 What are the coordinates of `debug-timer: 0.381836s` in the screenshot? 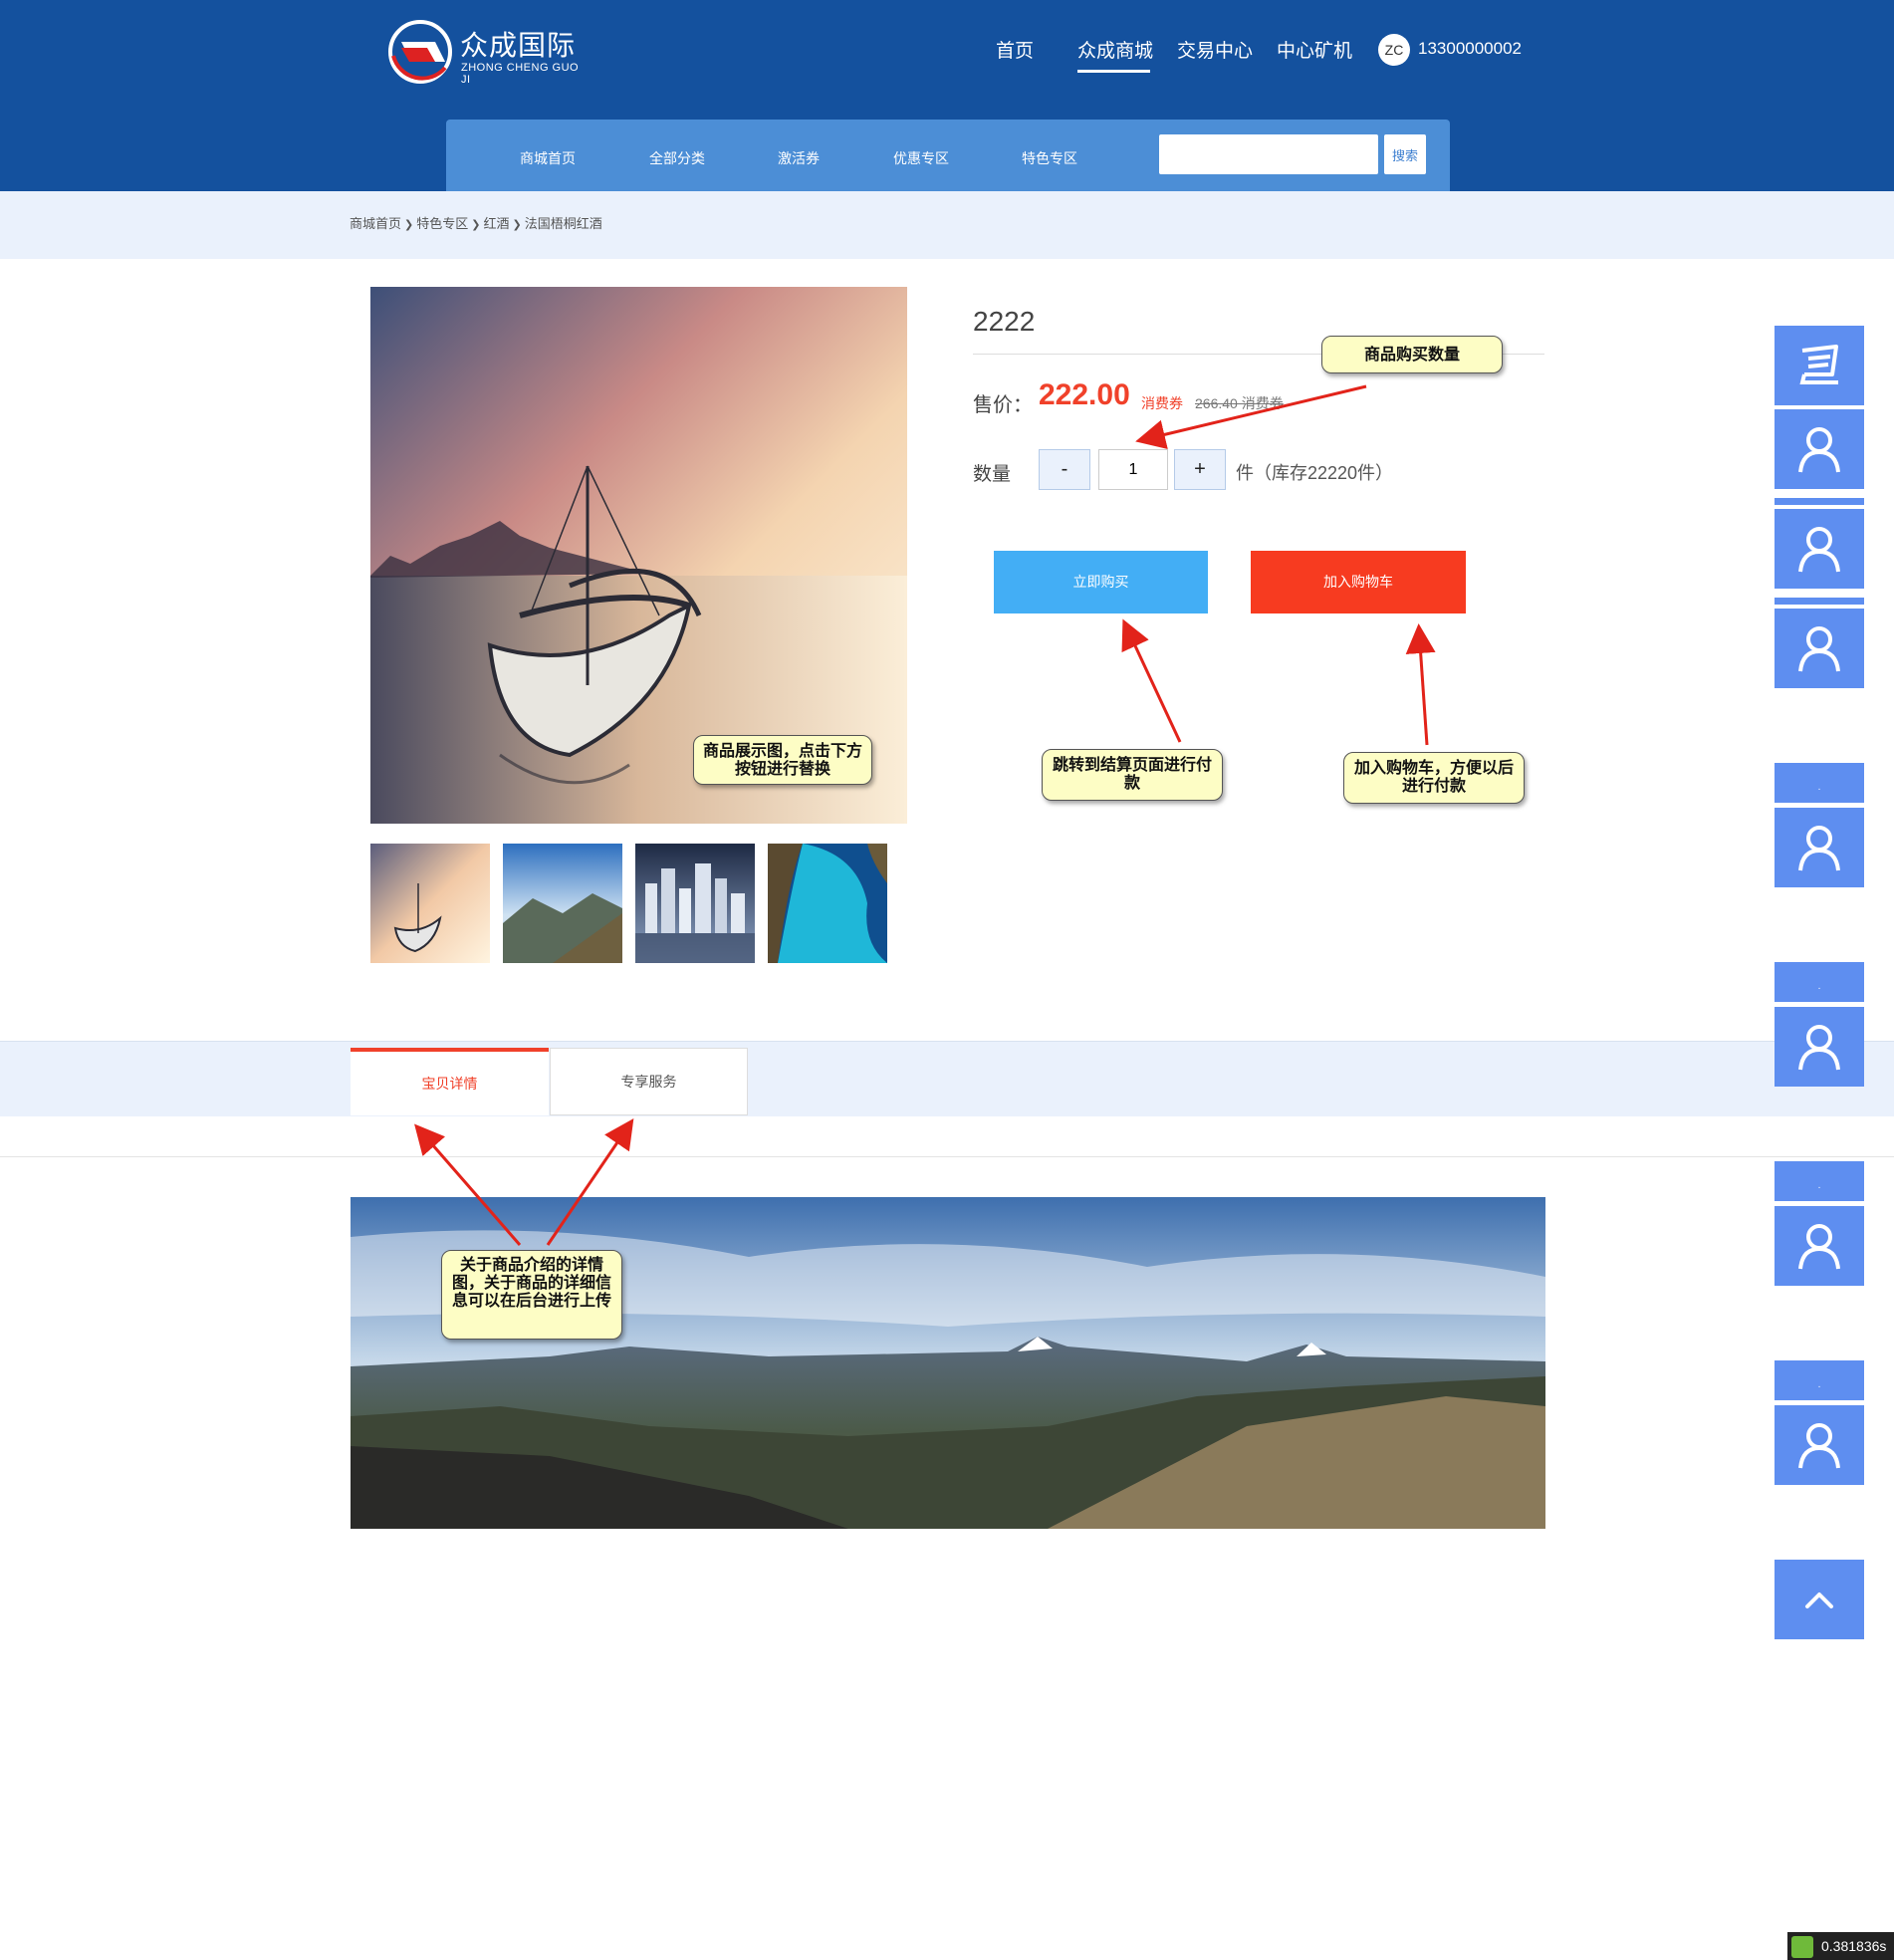 It's located at (1841, 1946).